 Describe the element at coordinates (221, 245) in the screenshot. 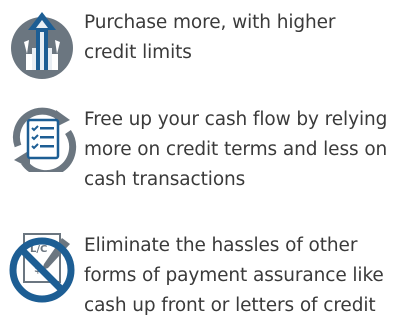

I see `benefit-line: Eliminate the hassles of other` at that location.